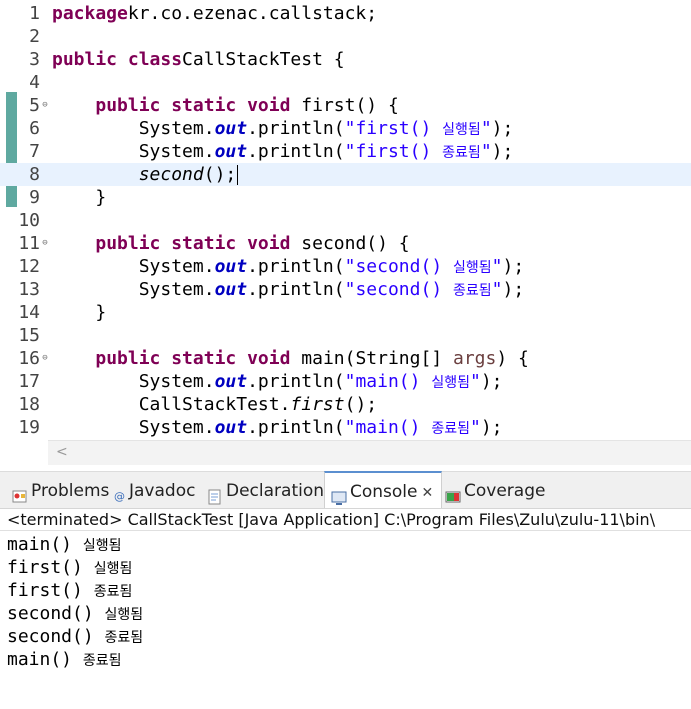 This screenshot has height=709, width=691. What do you see at coordinates (393, 151) in the screenshot?
I see `code-token: "first()` at bounding box center [393, 151].